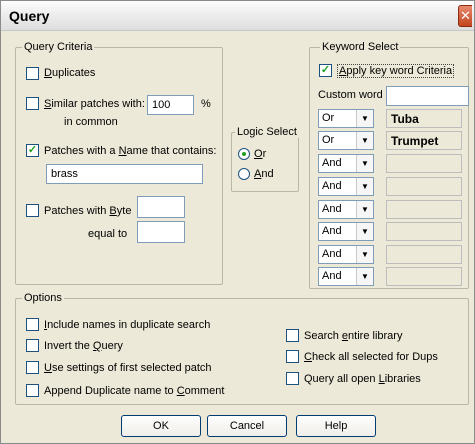 This screenshot has height=444, width=475. I want to click on byte-label: Patches with Byte, so click(87, 211).